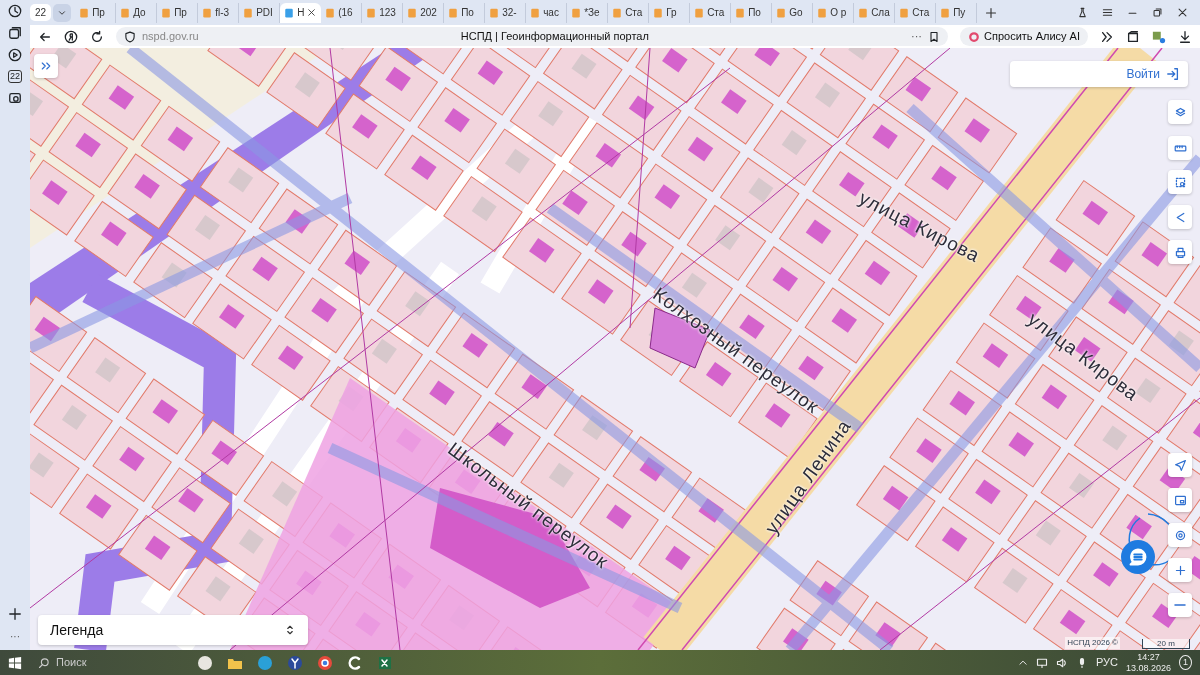 Image resolution: width=1200 pixels, height=675 pixels. I want to click on print-button, so click(1180, 252).